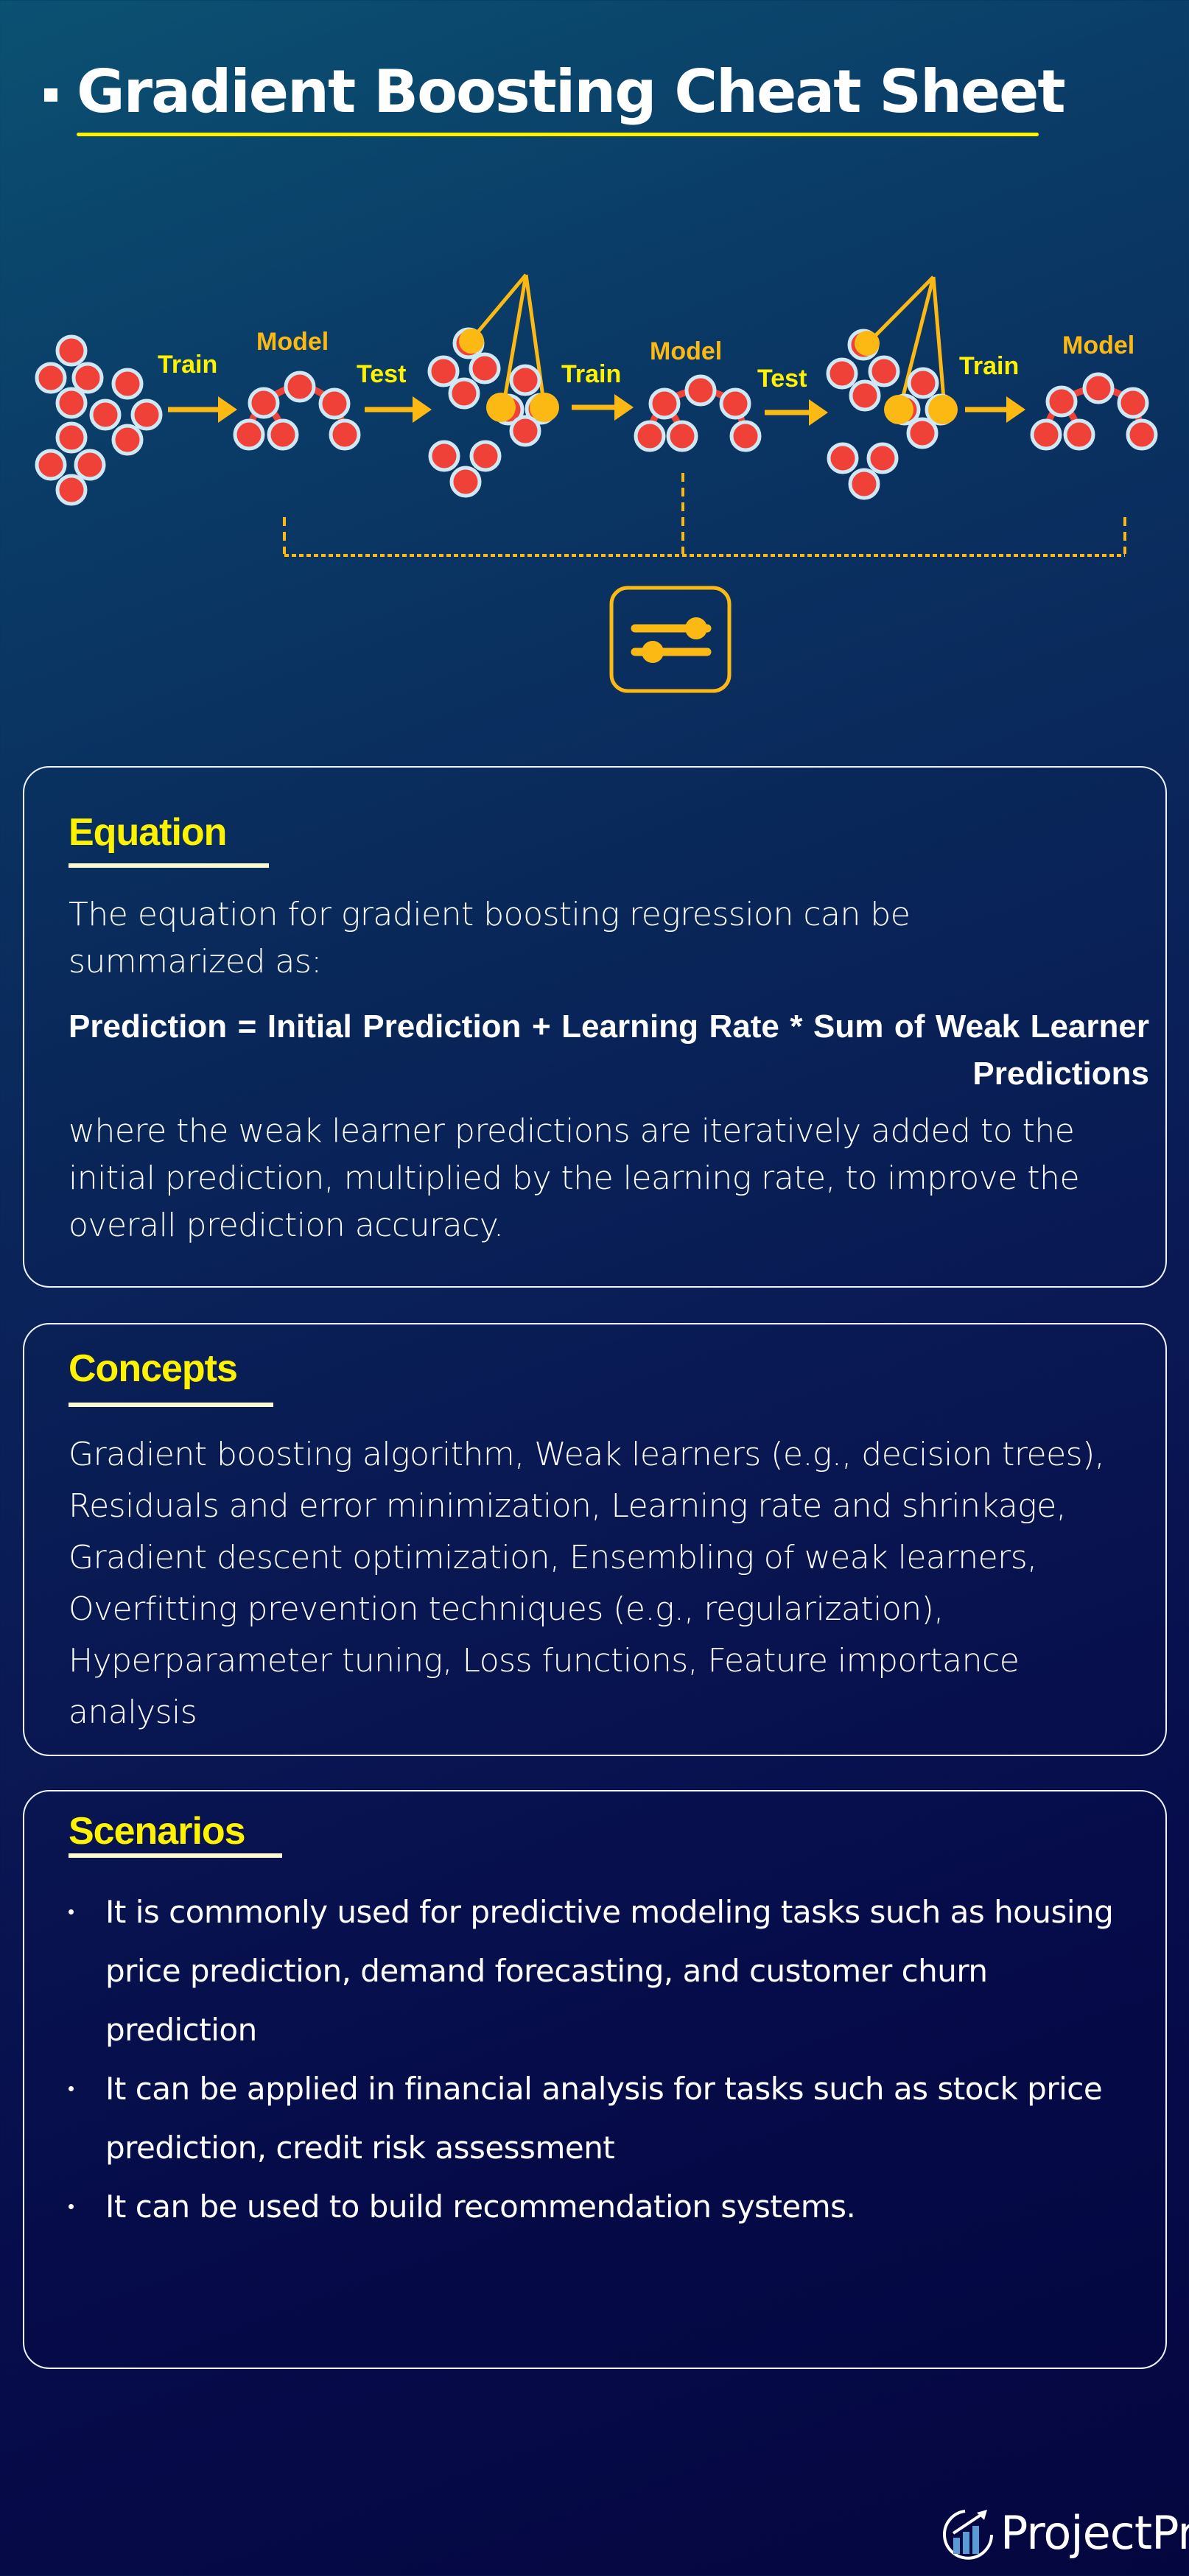 This screenshot has width=1189, height=2576. I want to click on sliders-icon, so click(670, 639).